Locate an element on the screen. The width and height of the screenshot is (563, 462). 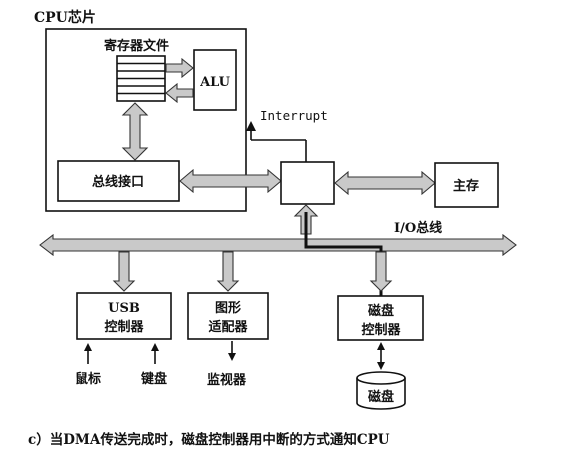
main-memory-block: 主存 is located at coordinates (466, 185).